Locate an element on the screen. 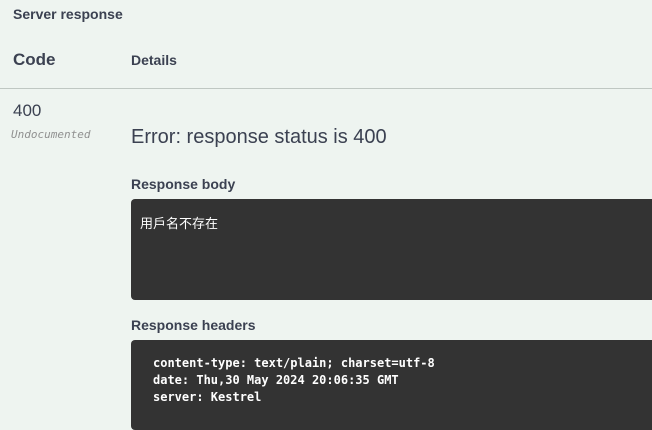  response-header-line: server: Kestrel is located at coordinates (207, 397).